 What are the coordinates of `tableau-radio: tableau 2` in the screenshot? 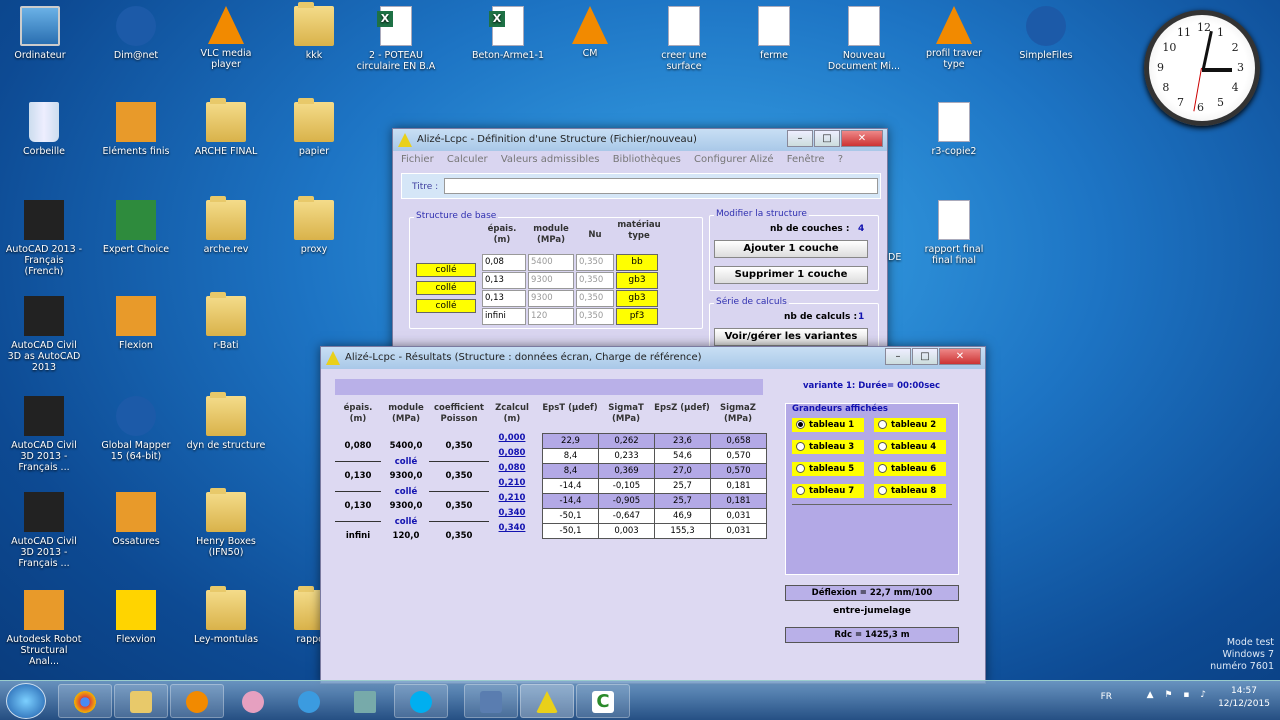 It's located at (910, 425).